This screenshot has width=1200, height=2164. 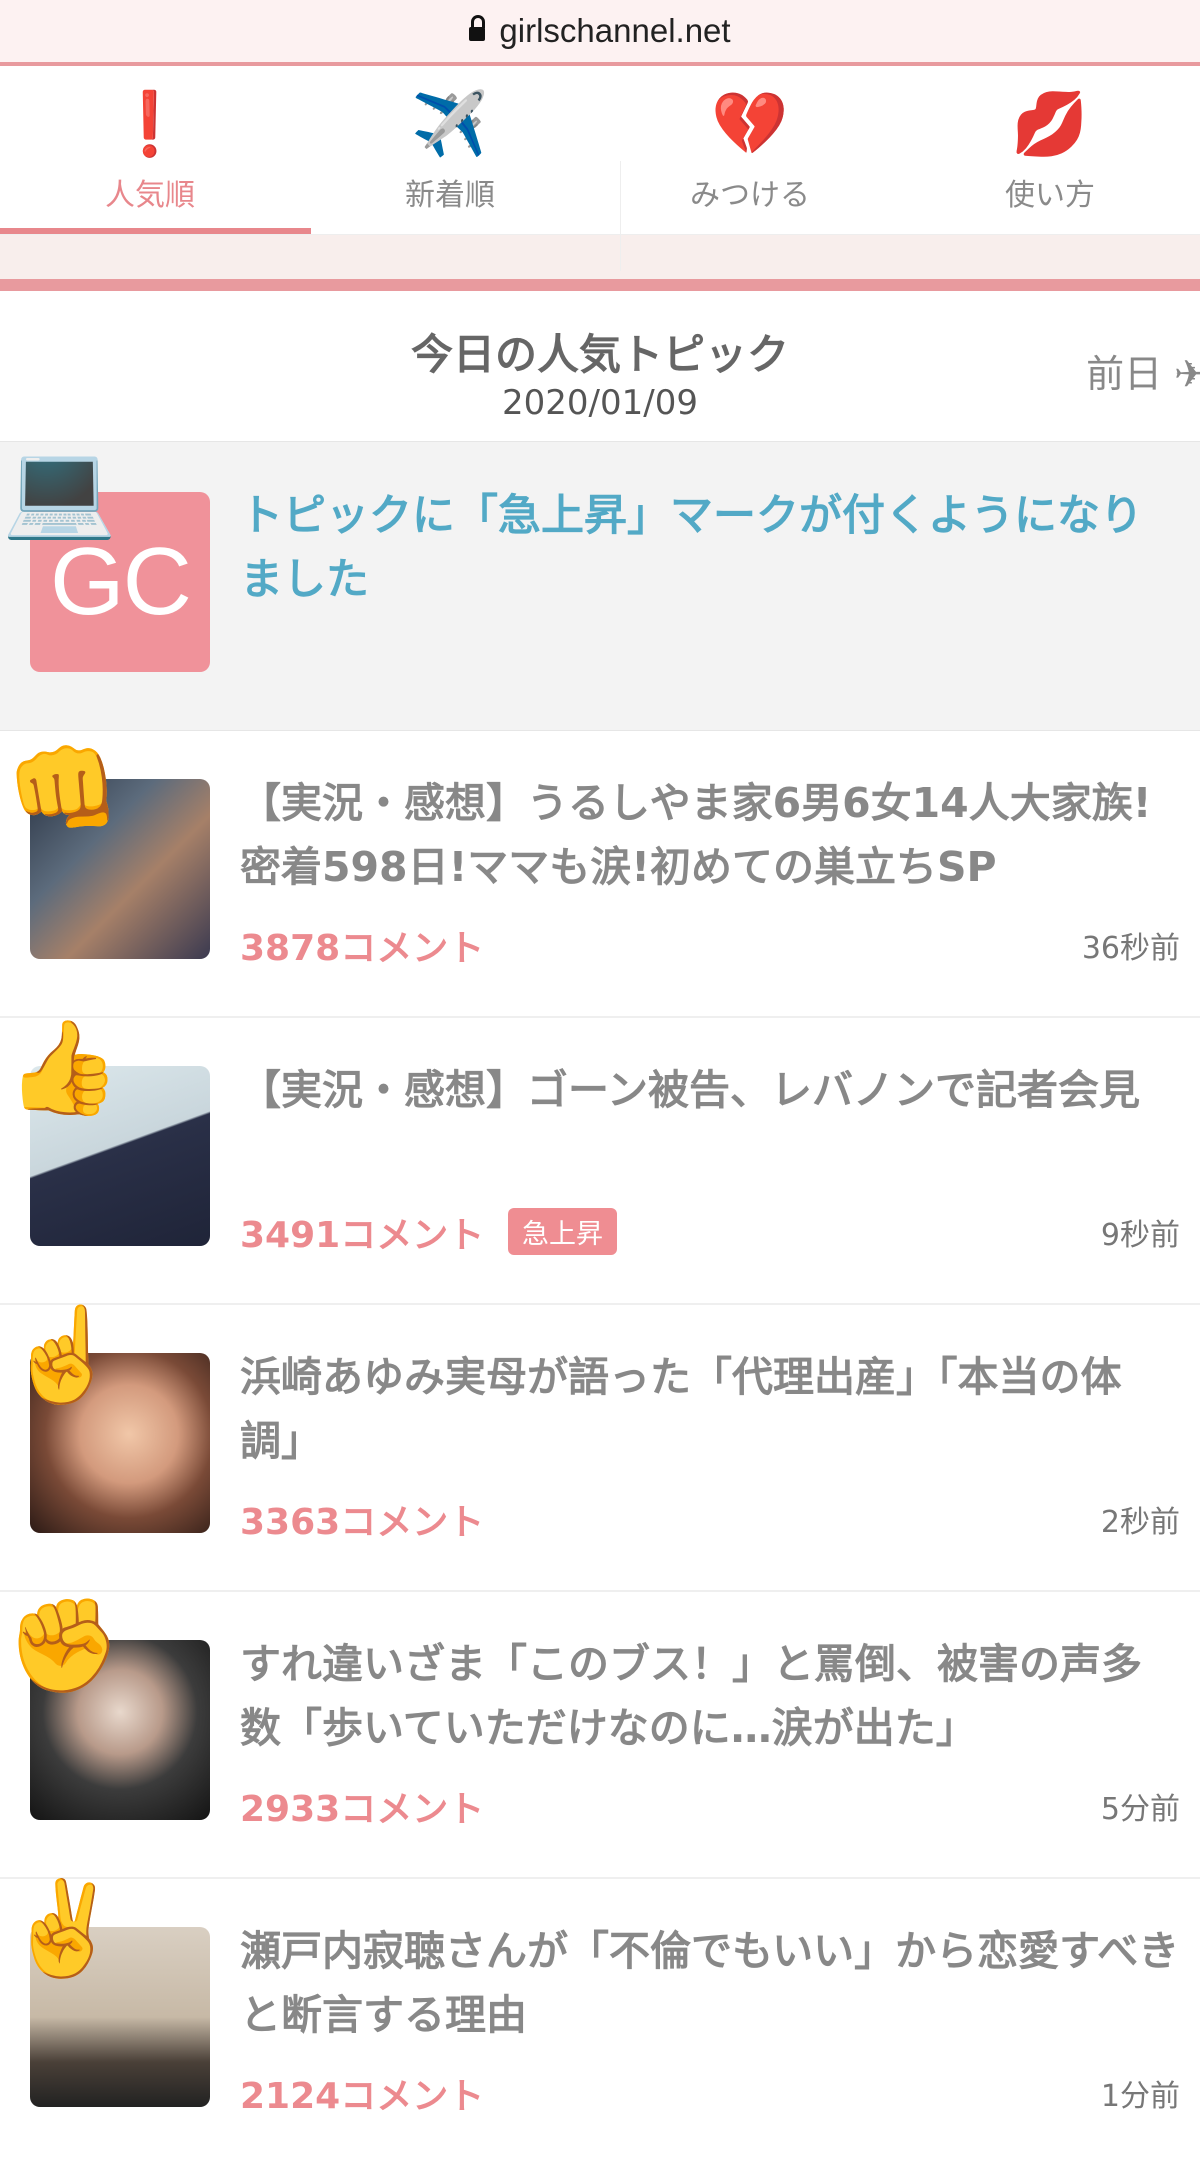 I want to click on notice-item: GC 💻 トピックに「急上昇」マークが付くようになりました, so click(x=600, y=583).